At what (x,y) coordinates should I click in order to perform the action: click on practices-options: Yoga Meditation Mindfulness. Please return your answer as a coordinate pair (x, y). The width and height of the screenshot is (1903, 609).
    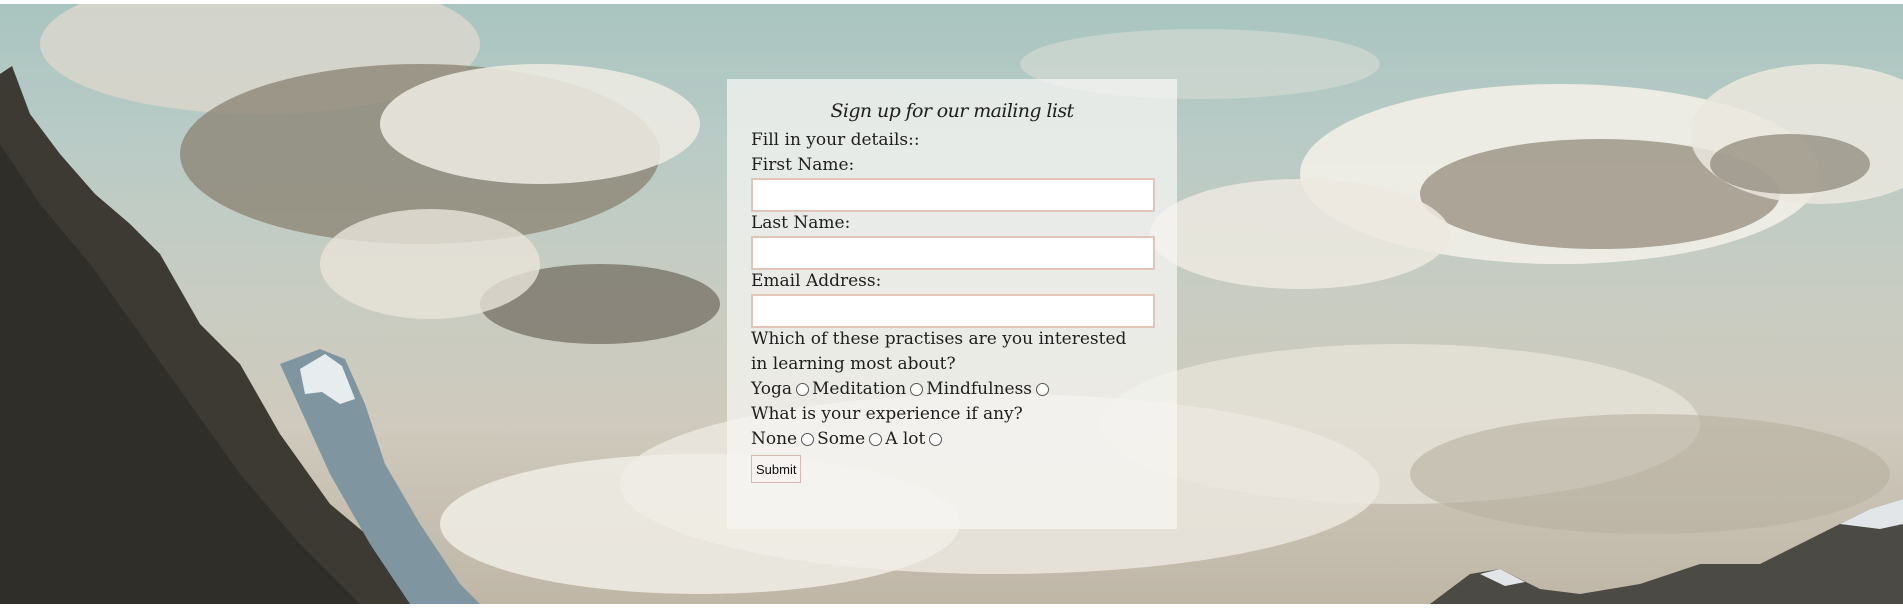
    Looking at the image, I should click on (952, 389).